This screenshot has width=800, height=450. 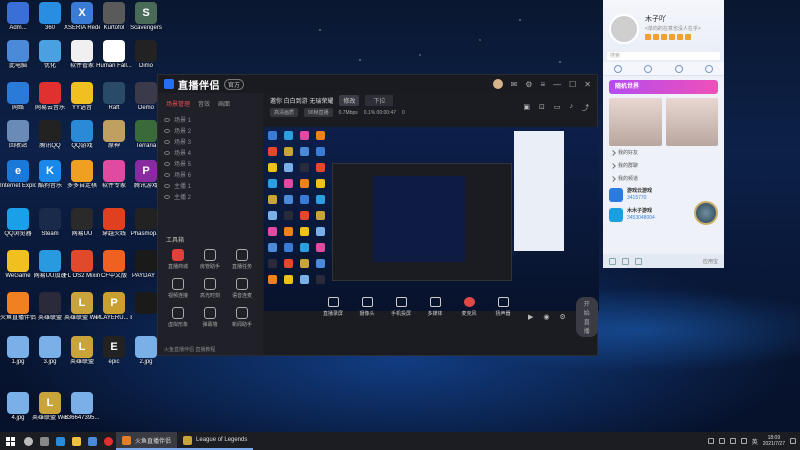 I want to click on gear-icon: ⚙, so click(x=563, y=317).